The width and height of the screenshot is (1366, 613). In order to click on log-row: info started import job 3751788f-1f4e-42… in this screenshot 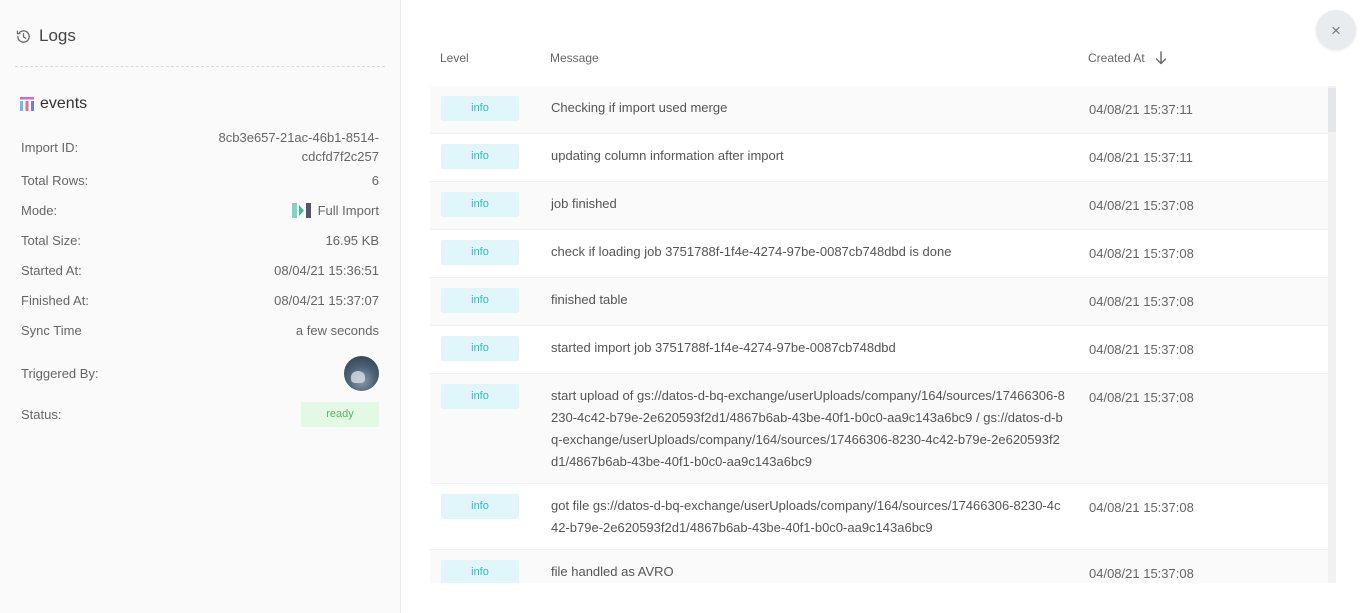, I will do `click(879, 350)`.